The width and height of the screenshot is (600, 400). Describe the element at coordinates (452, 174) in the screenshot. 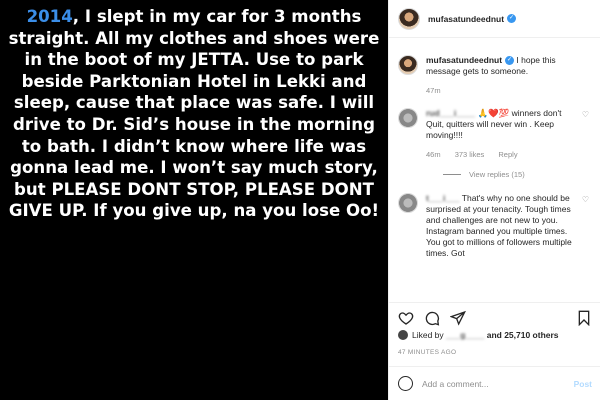

I see `replies-divider` at that location.